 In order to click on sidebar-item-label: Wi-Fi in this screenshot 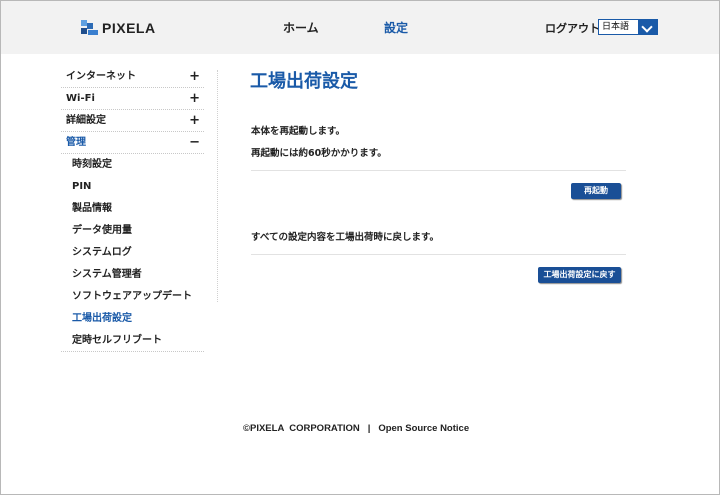, I will do `click(80, 98)`.